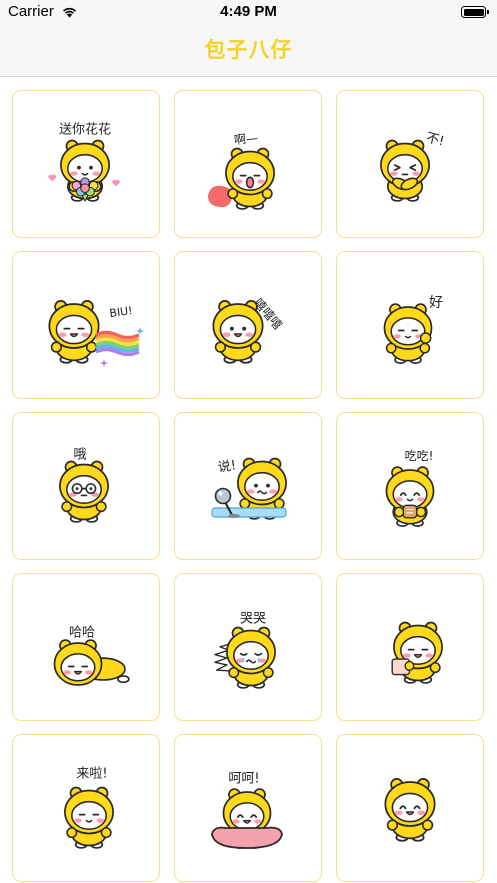 This screenshot has width=497, height=883. I want to click on sticker-card: 说!, so click(248, 486).